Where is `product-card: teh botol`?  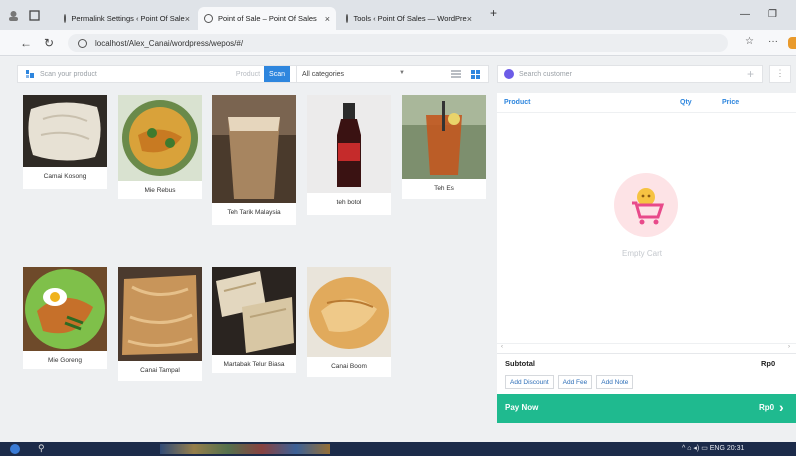 product-card: teh botol is located at coordinates (349, 155).